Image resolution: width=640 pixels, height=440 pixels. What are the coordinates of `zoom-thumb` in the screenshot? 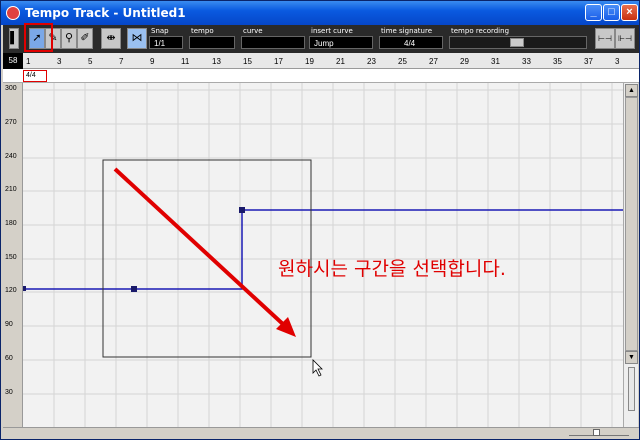 It's located at (596, 432).